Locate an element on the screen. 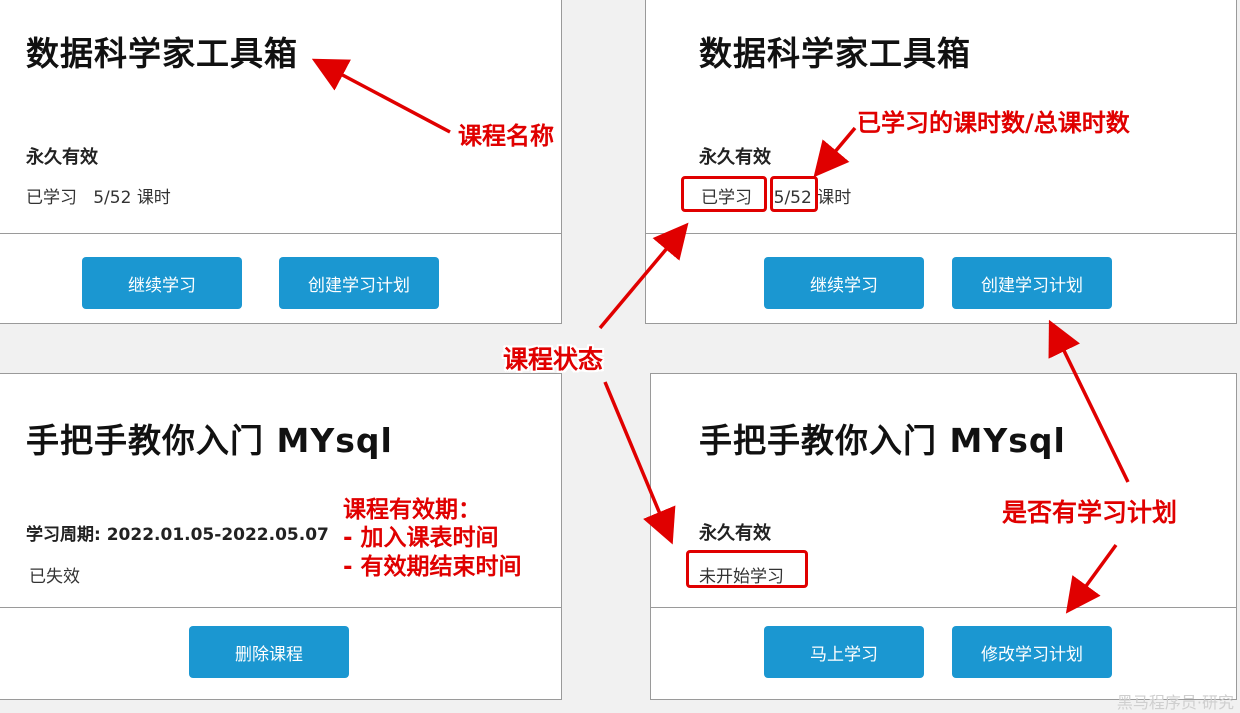 The height and width of the screenshot is (713, 1240). annotation-course-status: 课程状态 is located at coordinates (553, 359).